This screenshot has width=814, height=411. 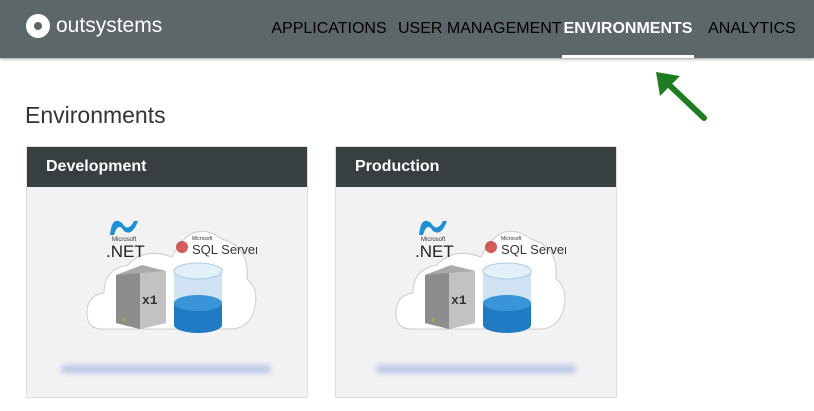 I want to click on brand-name: outsystems, so click(x=109, y=25).